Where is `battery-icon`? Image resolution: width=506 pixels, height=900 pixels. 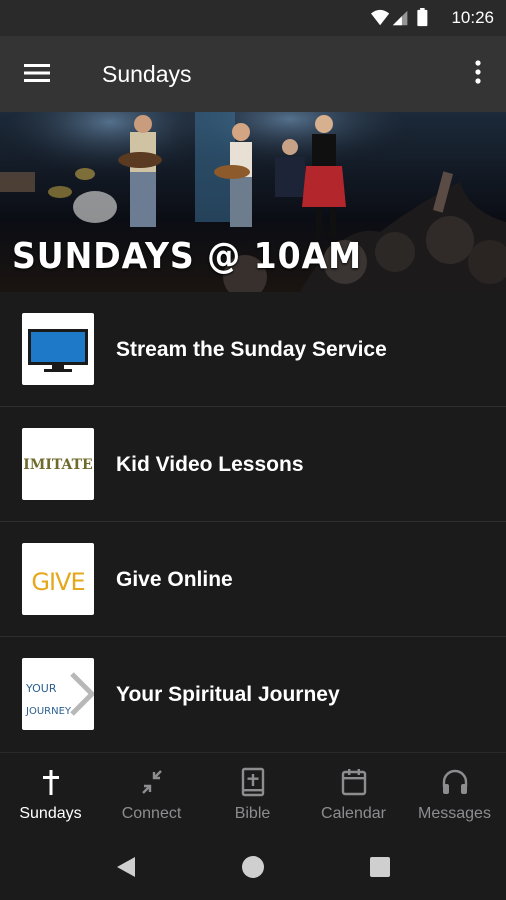 battery-icon is located at coordinates (422, 18).